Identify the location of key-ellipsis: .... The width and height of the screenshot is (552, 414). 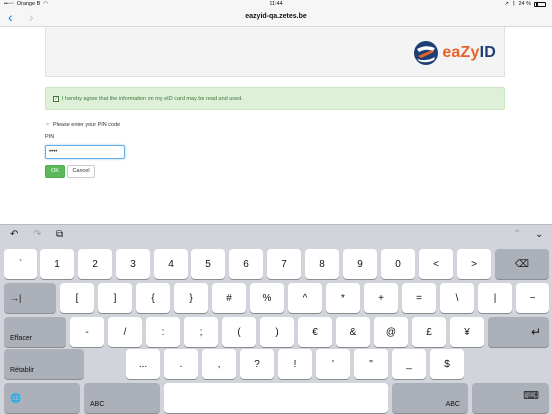
(143, 364).